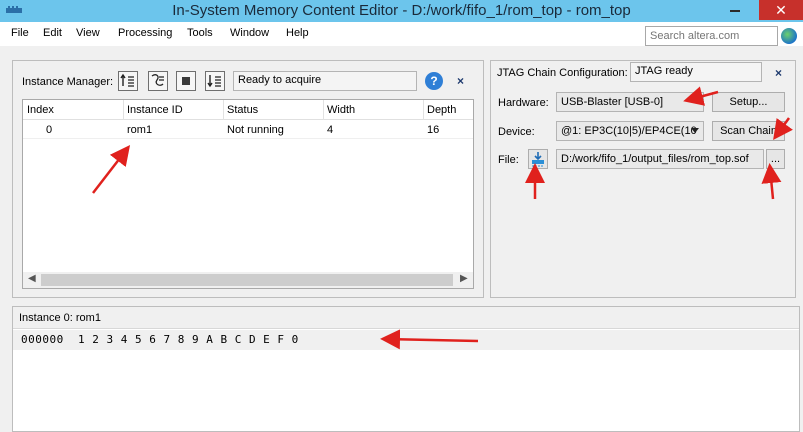 This screenshot has width=803, height=432. What do you see at coordinates (42, 339) in the screenshot?
I see `memory-address: 000000` at bounding box center [42, 339].